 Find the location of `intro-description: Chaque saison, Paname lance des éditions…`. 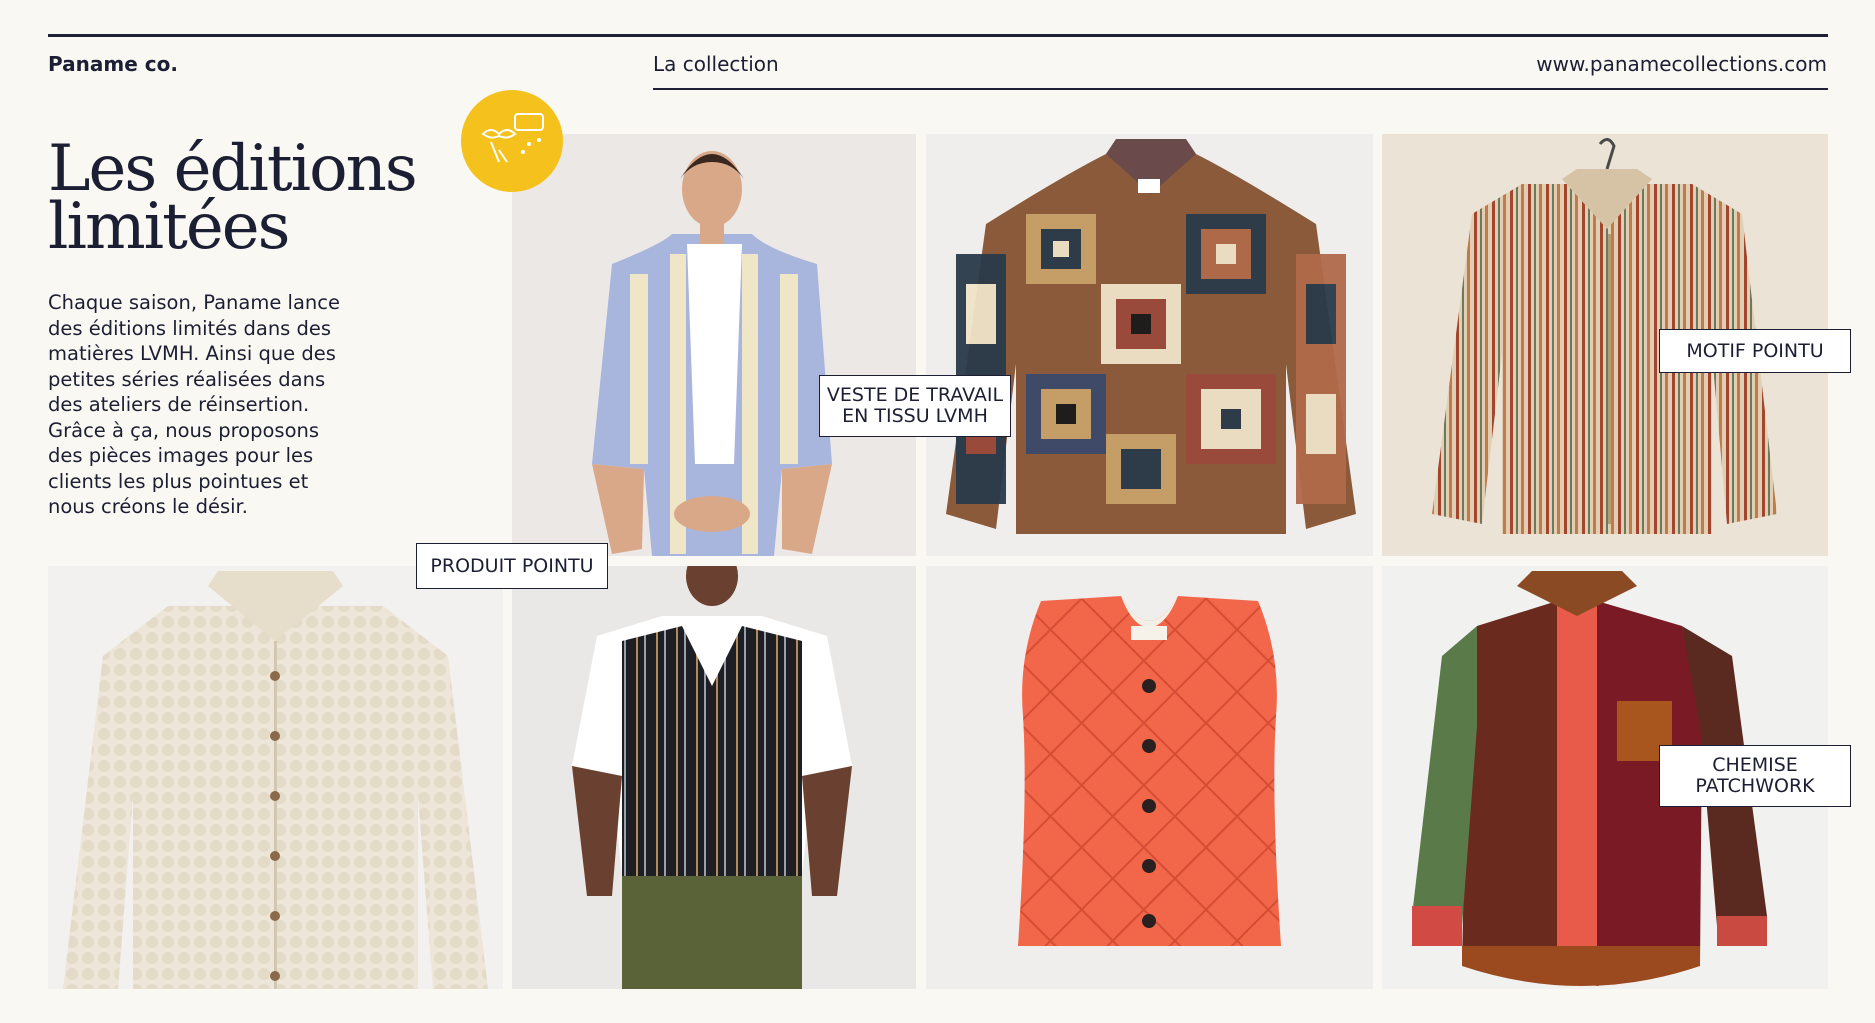

intro-description: Chaque saison, Paname lance des éditions… is located at coordinates (194, 404).